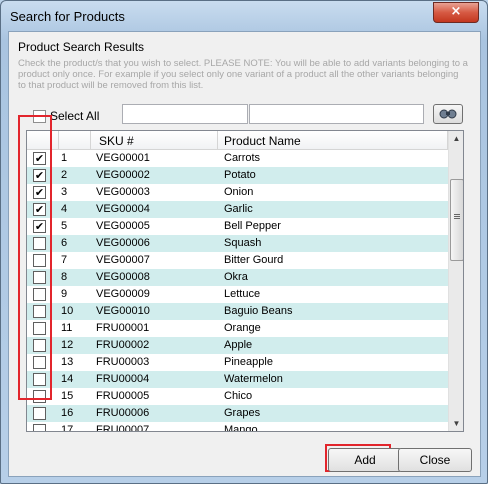  I want to click on search-button, so click(448, 114).